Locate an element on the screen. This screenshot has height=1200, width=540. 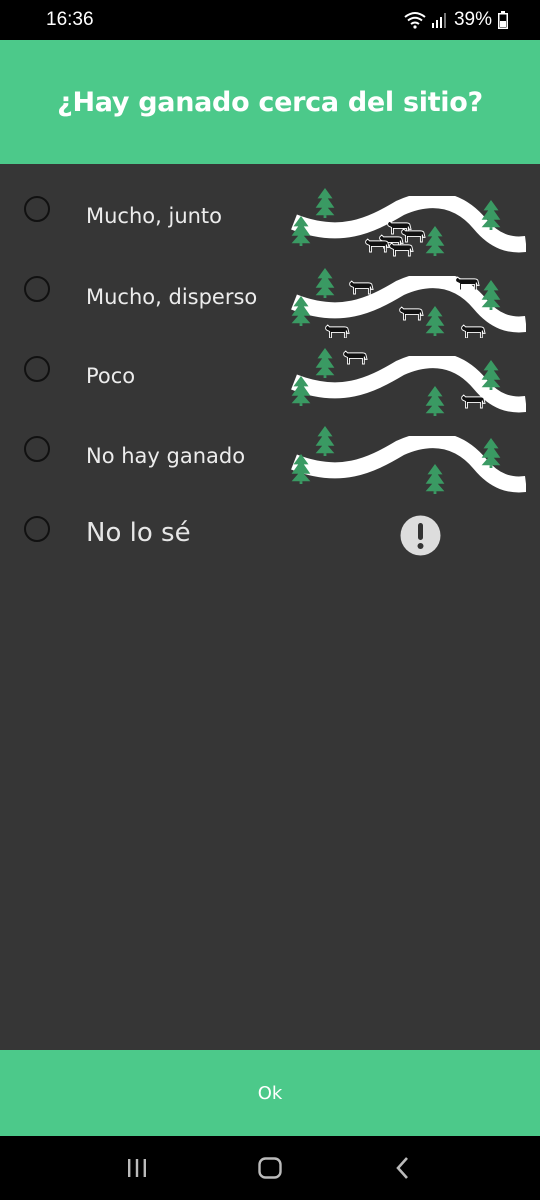
option-label: Mucho, disperso is located at coordinates (172, 297).